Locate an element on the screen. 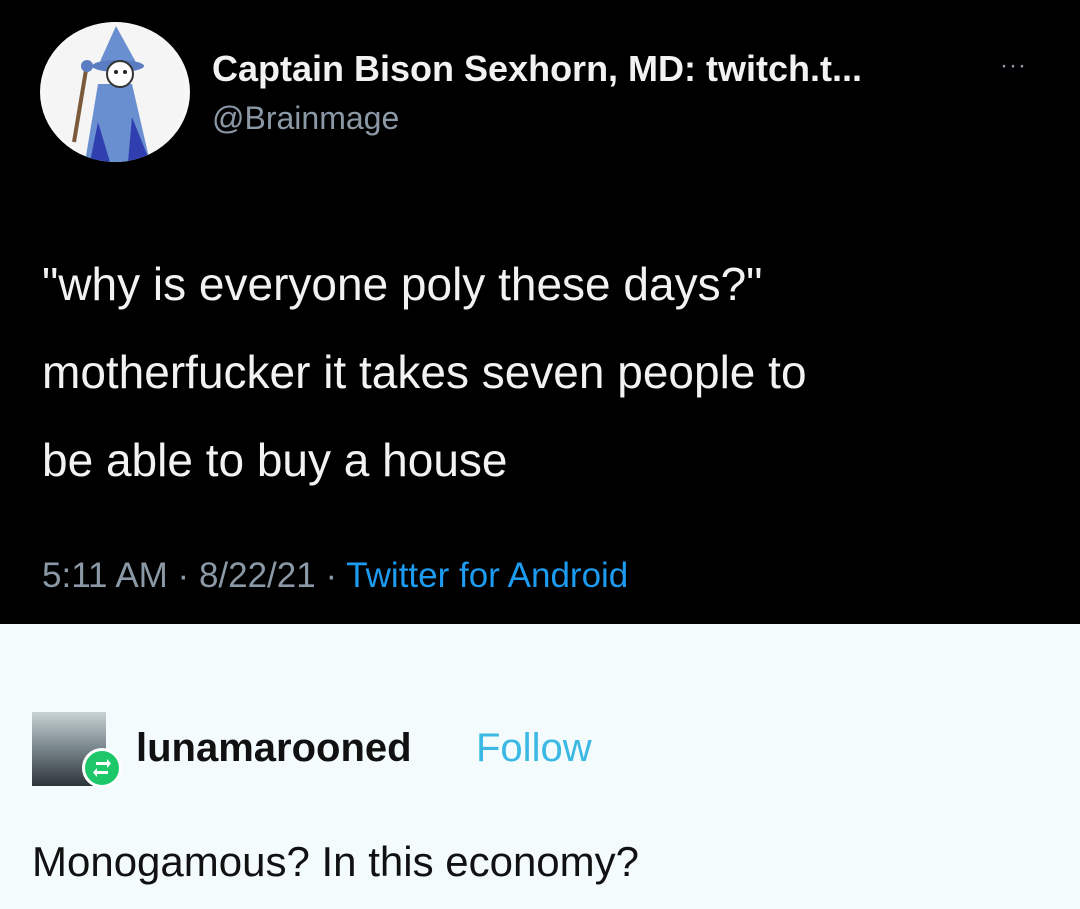 This screenshot has height=909, width=1080. tweet-source-link: Twitter for Android is located at coordinates (487, 575).